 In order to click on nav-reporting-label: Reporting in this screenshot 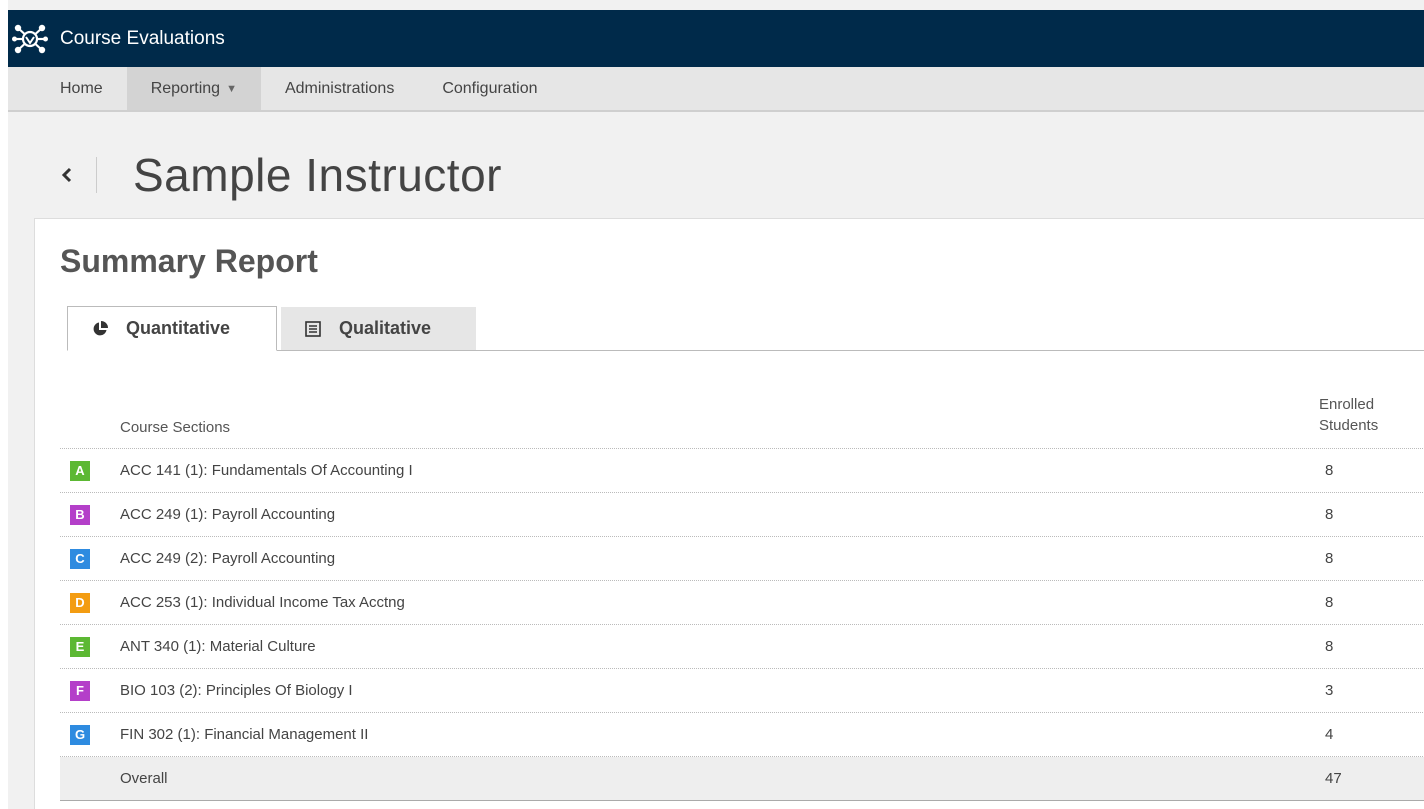, I will do `click(185, 88)`.